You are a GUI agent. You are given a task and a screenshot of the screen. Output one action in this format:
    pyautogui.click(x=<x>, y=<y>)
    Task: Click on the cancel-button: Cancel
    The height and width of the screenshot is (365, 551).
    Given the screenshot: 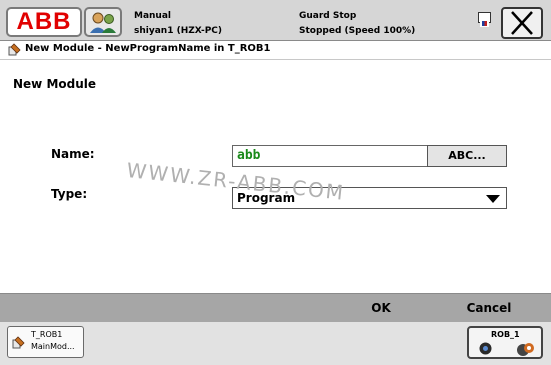 What is the action you would take?
    pyautogui.click(x=489, y=308)
    